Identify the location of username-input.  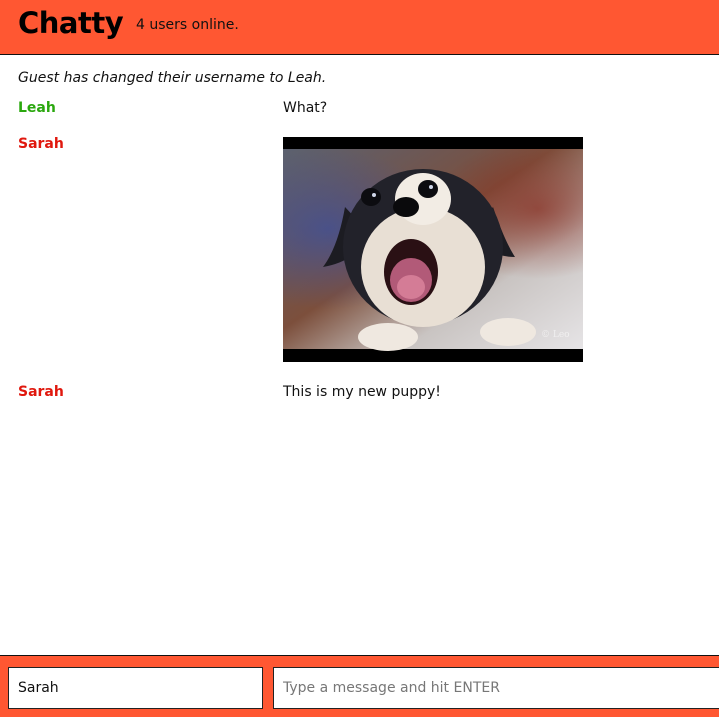
(135, 688).